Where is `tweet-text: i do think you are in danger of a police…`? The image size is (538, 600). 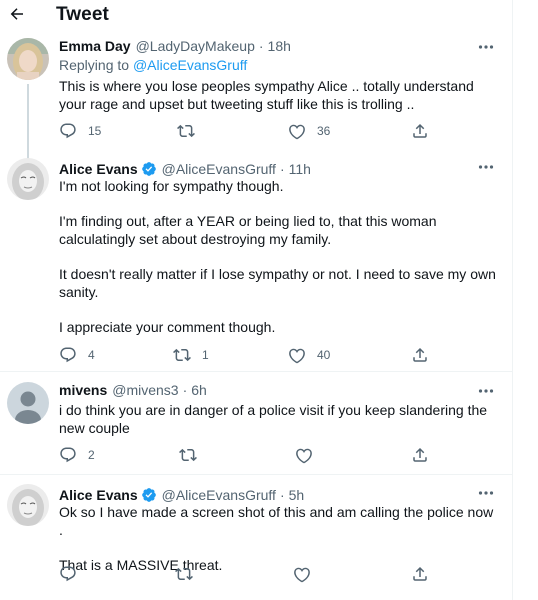 tweet-text: i do think you are in danger of a police… is located at coordinates (279, 419).